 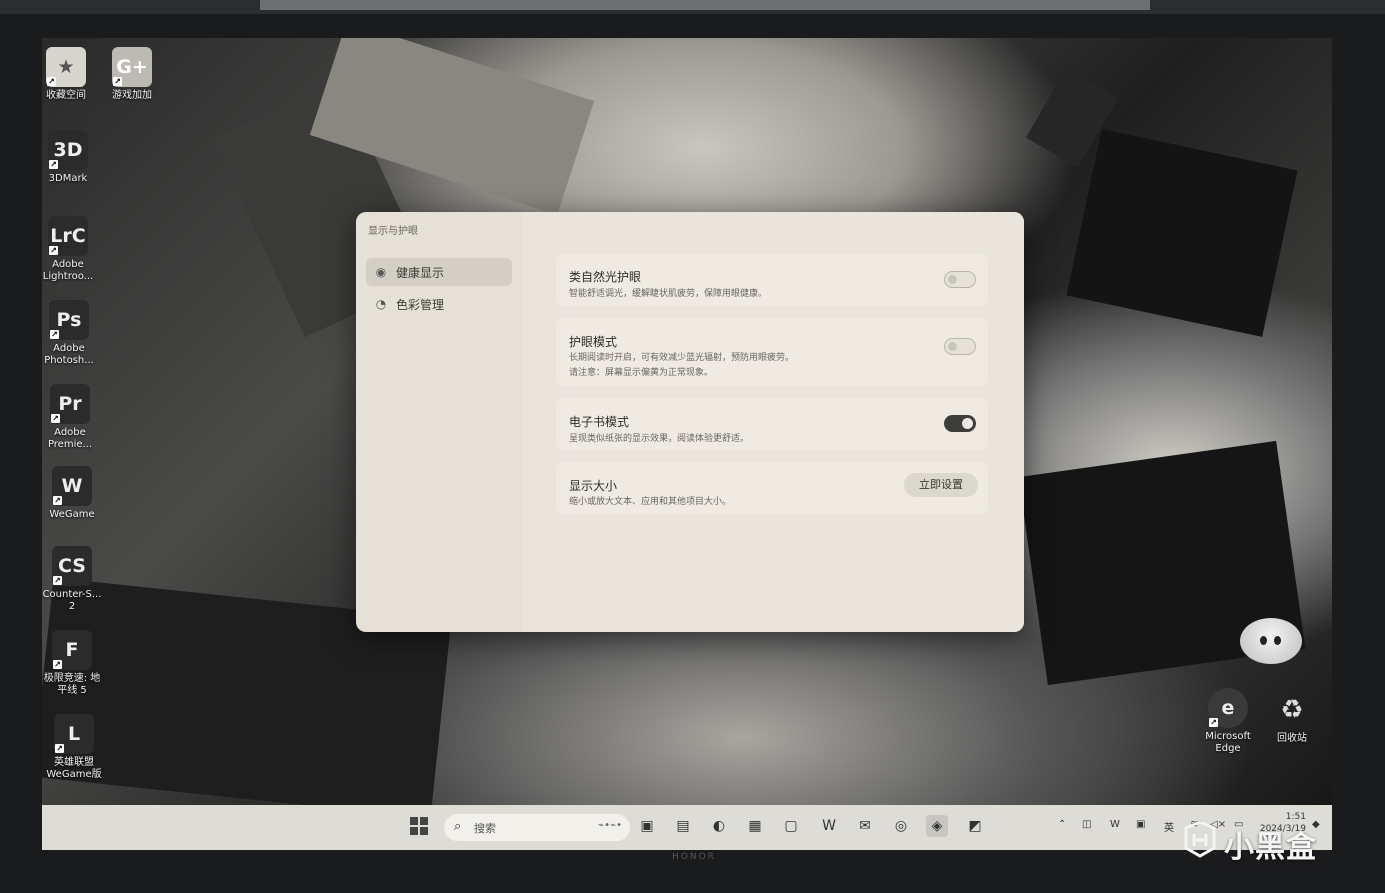 What do you see at coordinates (960, 346) in the screenshot?
I see `eyecare-mode-toggle` at bounding box center [960, 346].